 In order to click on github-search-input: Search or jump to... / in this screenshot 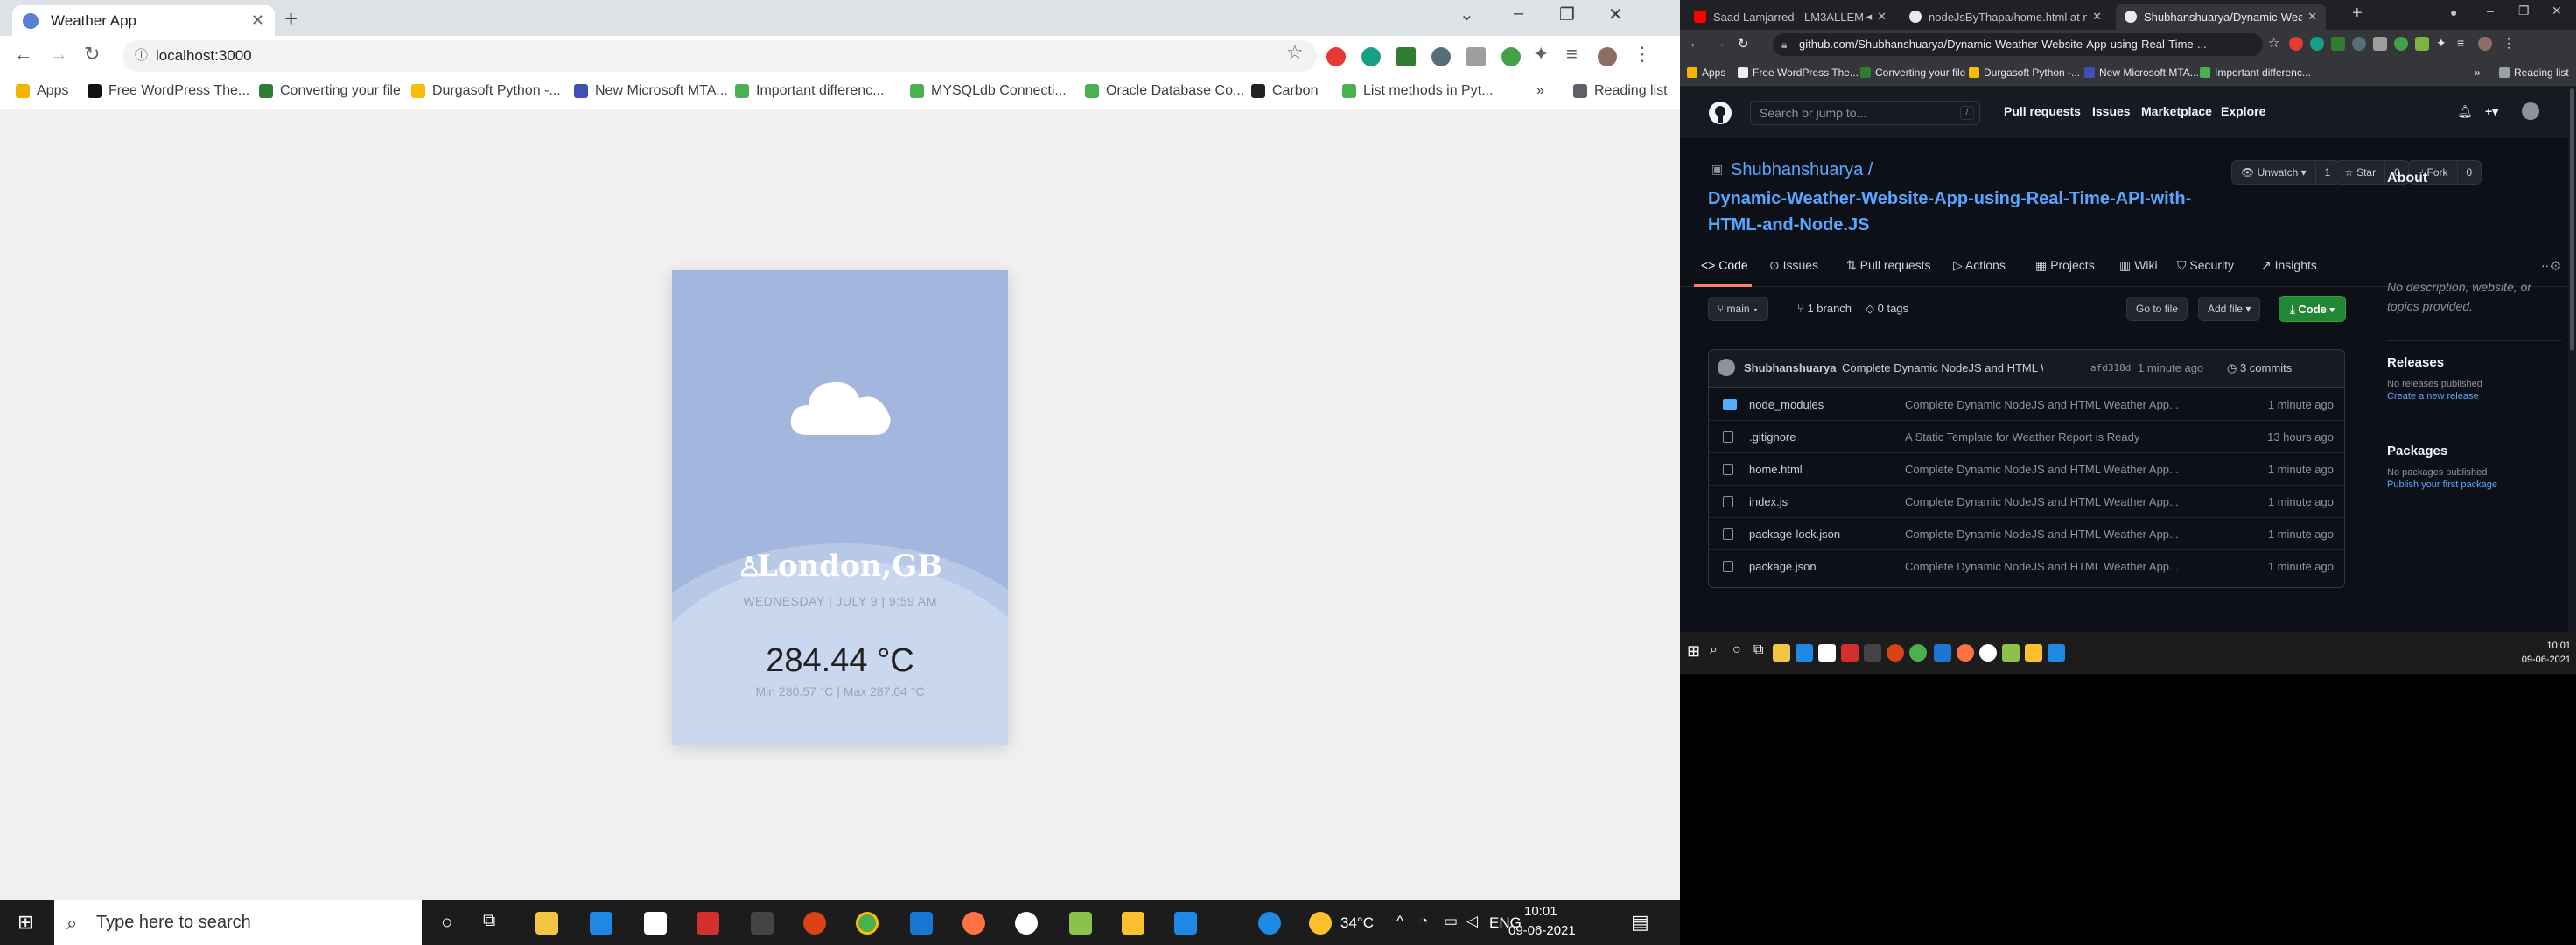, I will do `click(1865, 113)`.